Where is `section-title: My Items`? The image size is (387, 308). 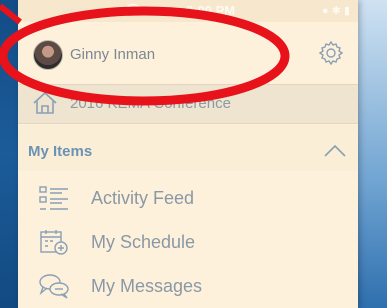
section-title: My Items is located at coordinates (60, 151).